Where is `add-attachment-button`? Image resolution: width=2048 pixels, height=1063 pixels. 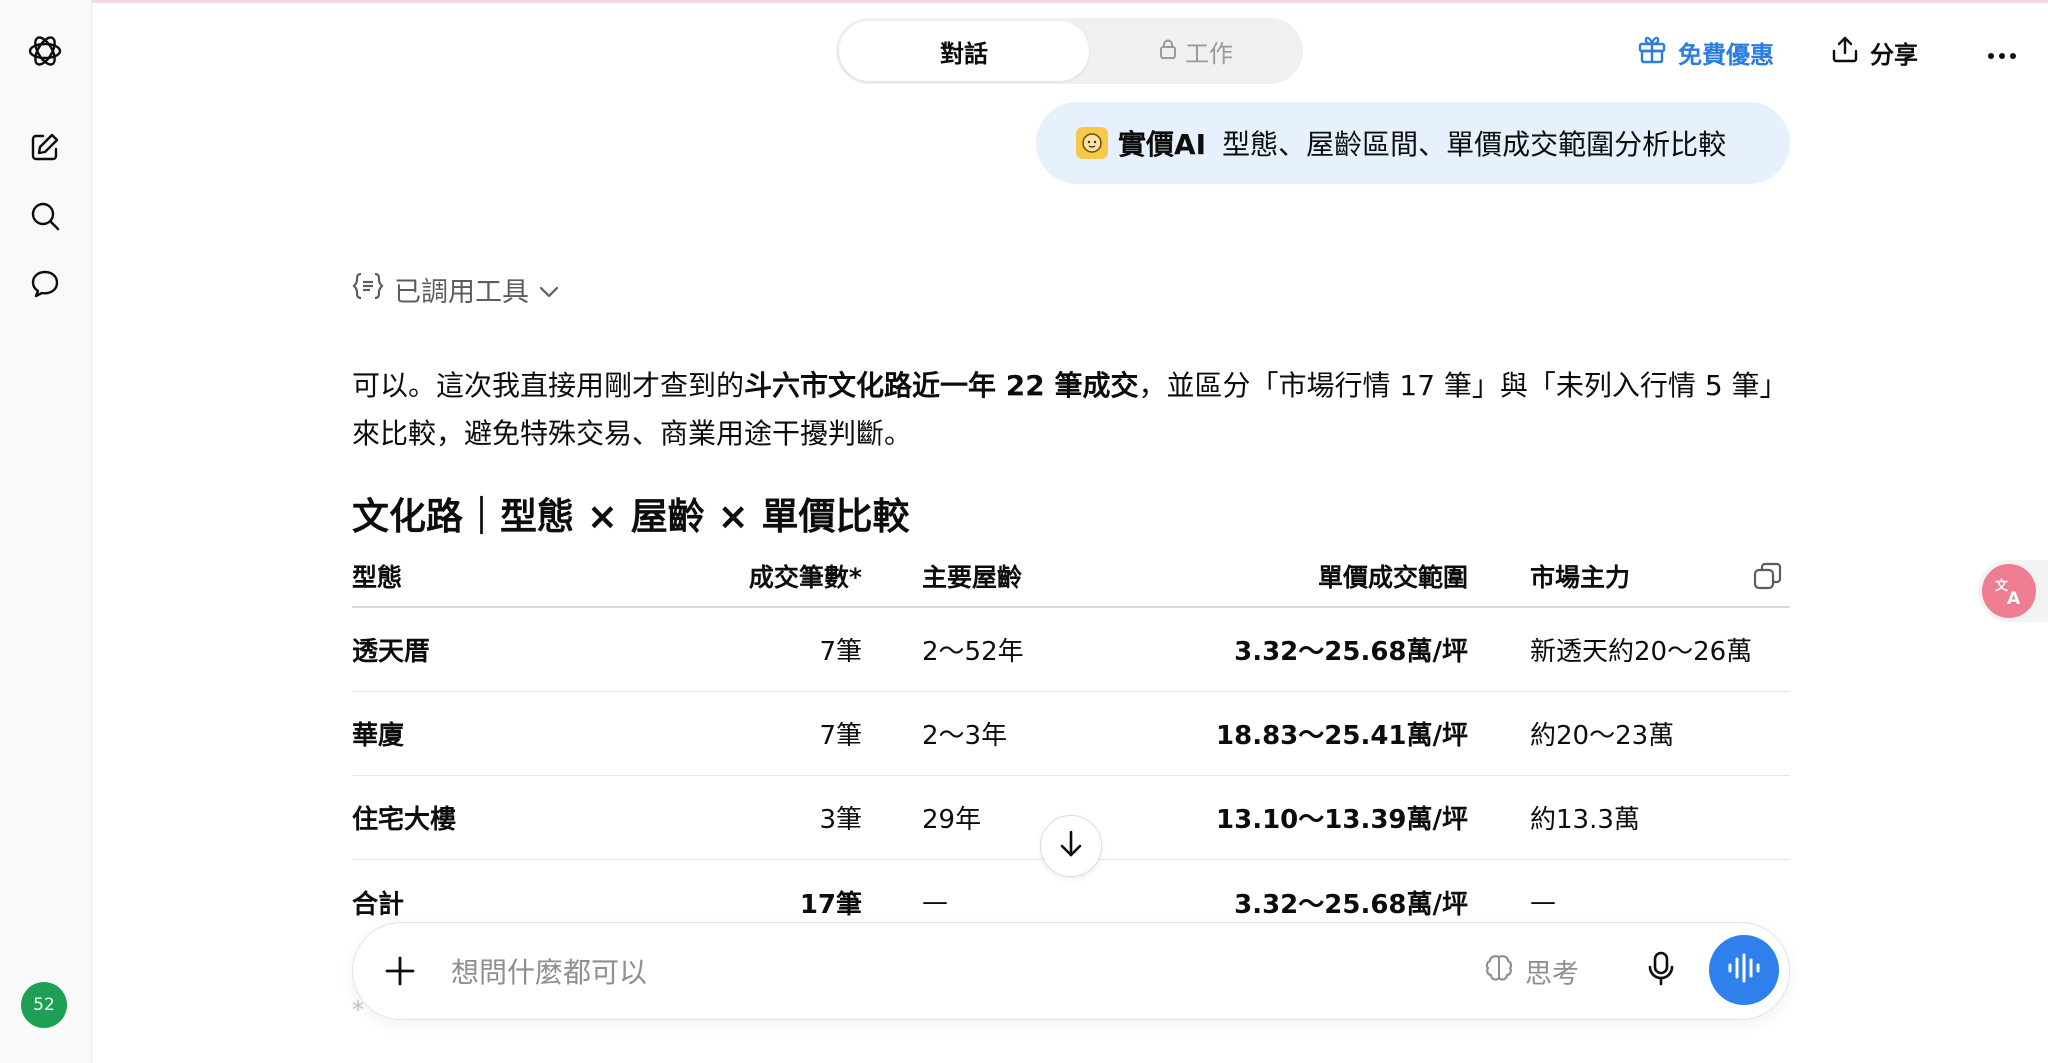 add-attachment-button is located at coordinates (400, 973).